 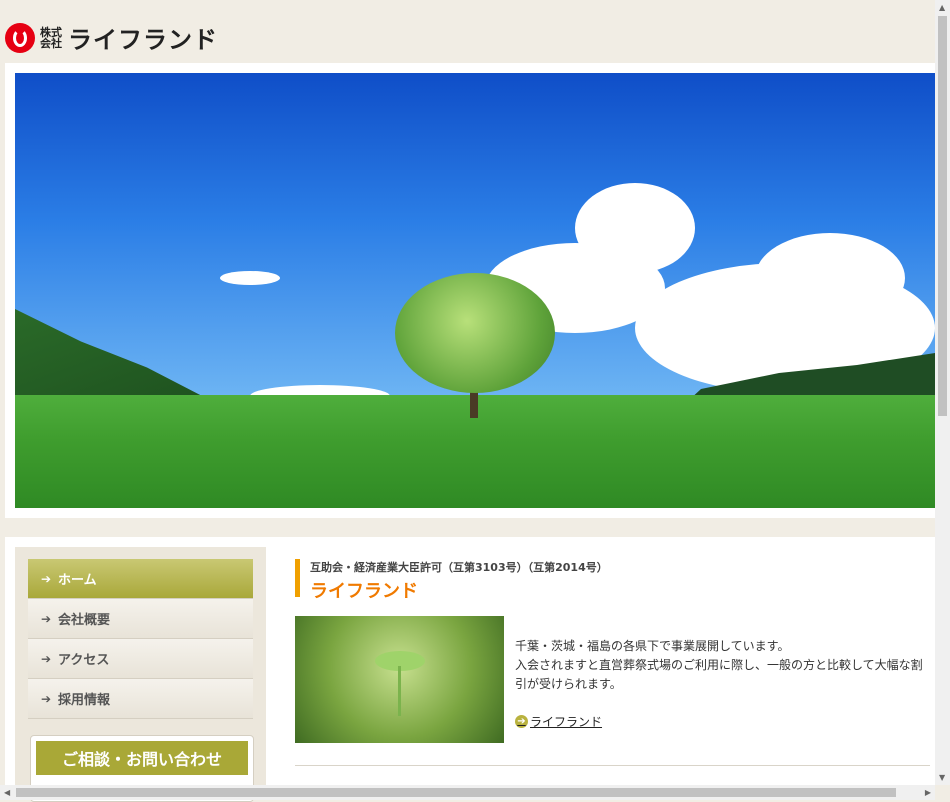 I want to click on scroll-up-icon: ▲, so click(x=942, y=7).